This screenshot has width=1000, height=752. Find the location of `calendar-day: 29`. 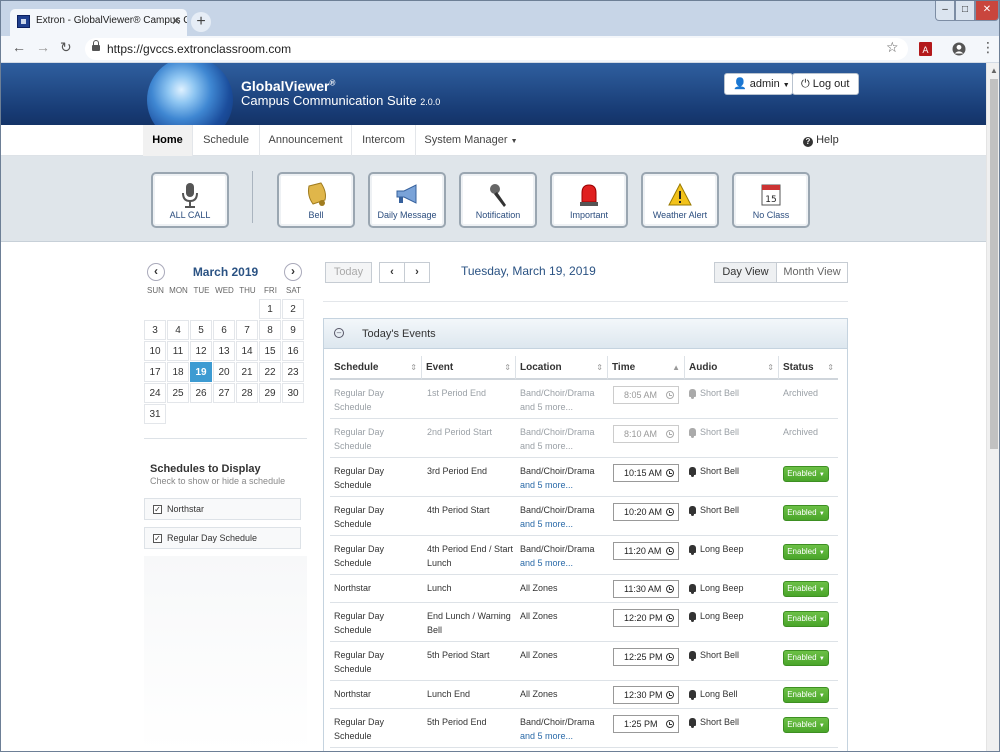

calendar-day: 29 is located at coordinates (270, 393).